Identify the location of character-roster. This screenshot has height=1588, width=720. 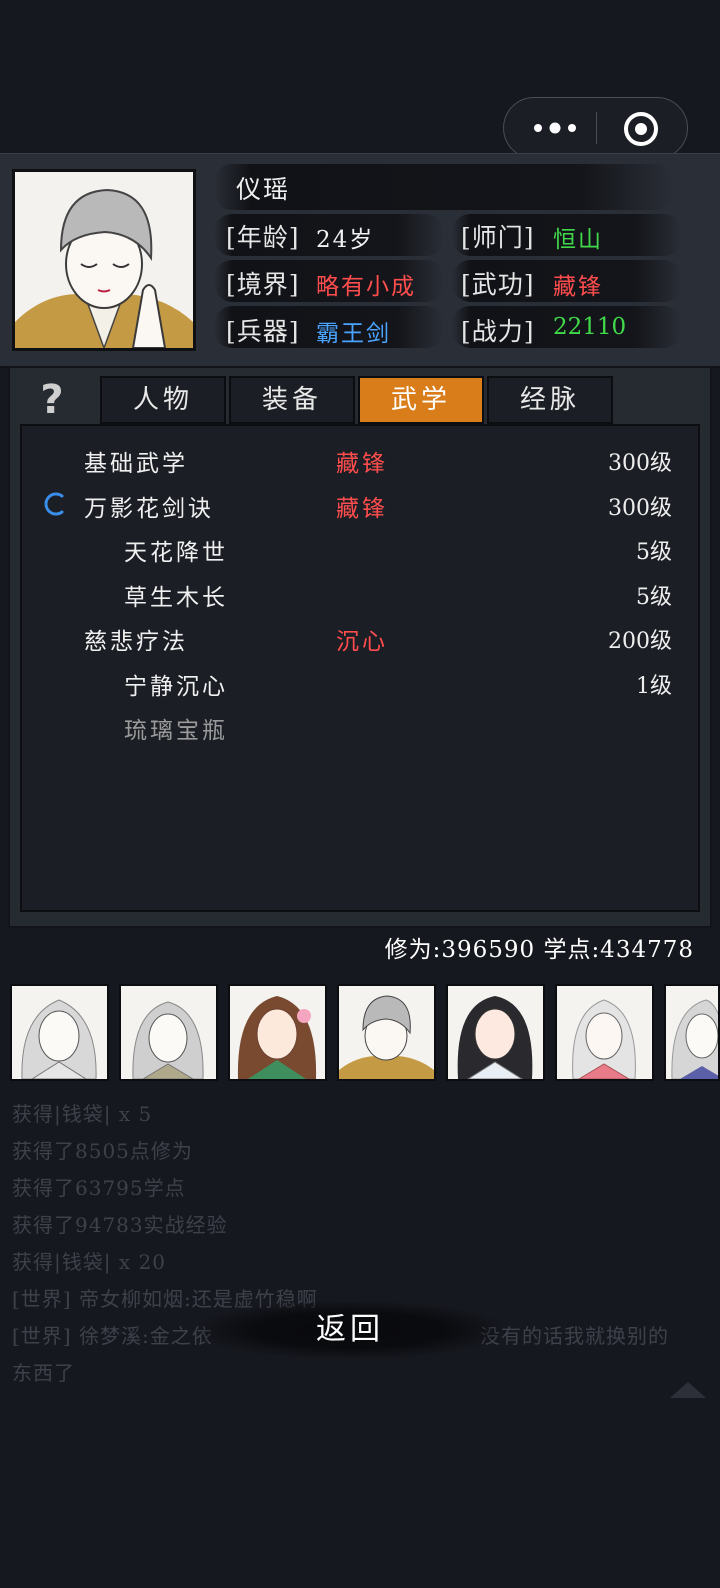
(360, 1037).